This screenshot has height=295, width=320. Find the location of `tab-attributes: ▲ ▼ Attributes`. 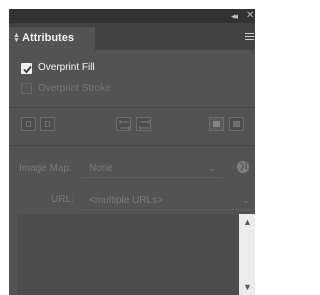

tab-attributes: ▲ ▼ Attributes is located at coordinates (52, 38).